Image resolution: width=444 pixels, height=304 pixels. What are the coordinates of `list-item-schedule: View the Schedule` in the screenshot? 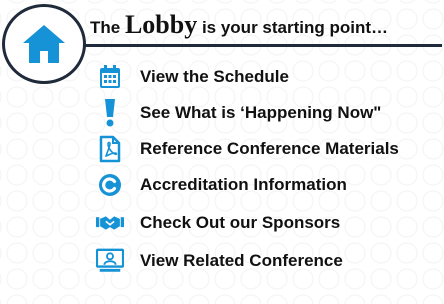 It's located at (192, 77).